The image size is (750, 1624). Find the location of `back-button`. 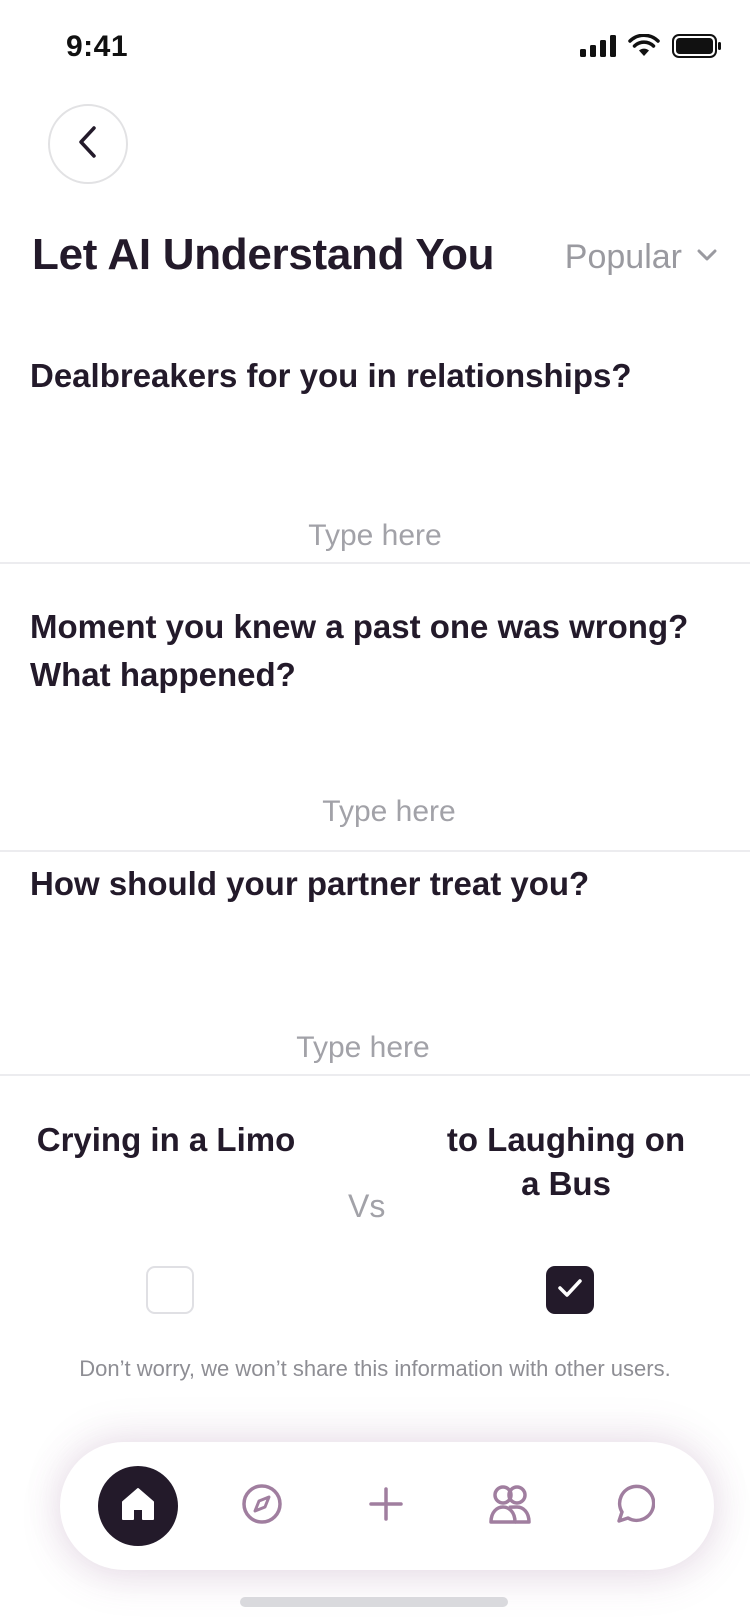

back-button is located at coordinates (88, 144).